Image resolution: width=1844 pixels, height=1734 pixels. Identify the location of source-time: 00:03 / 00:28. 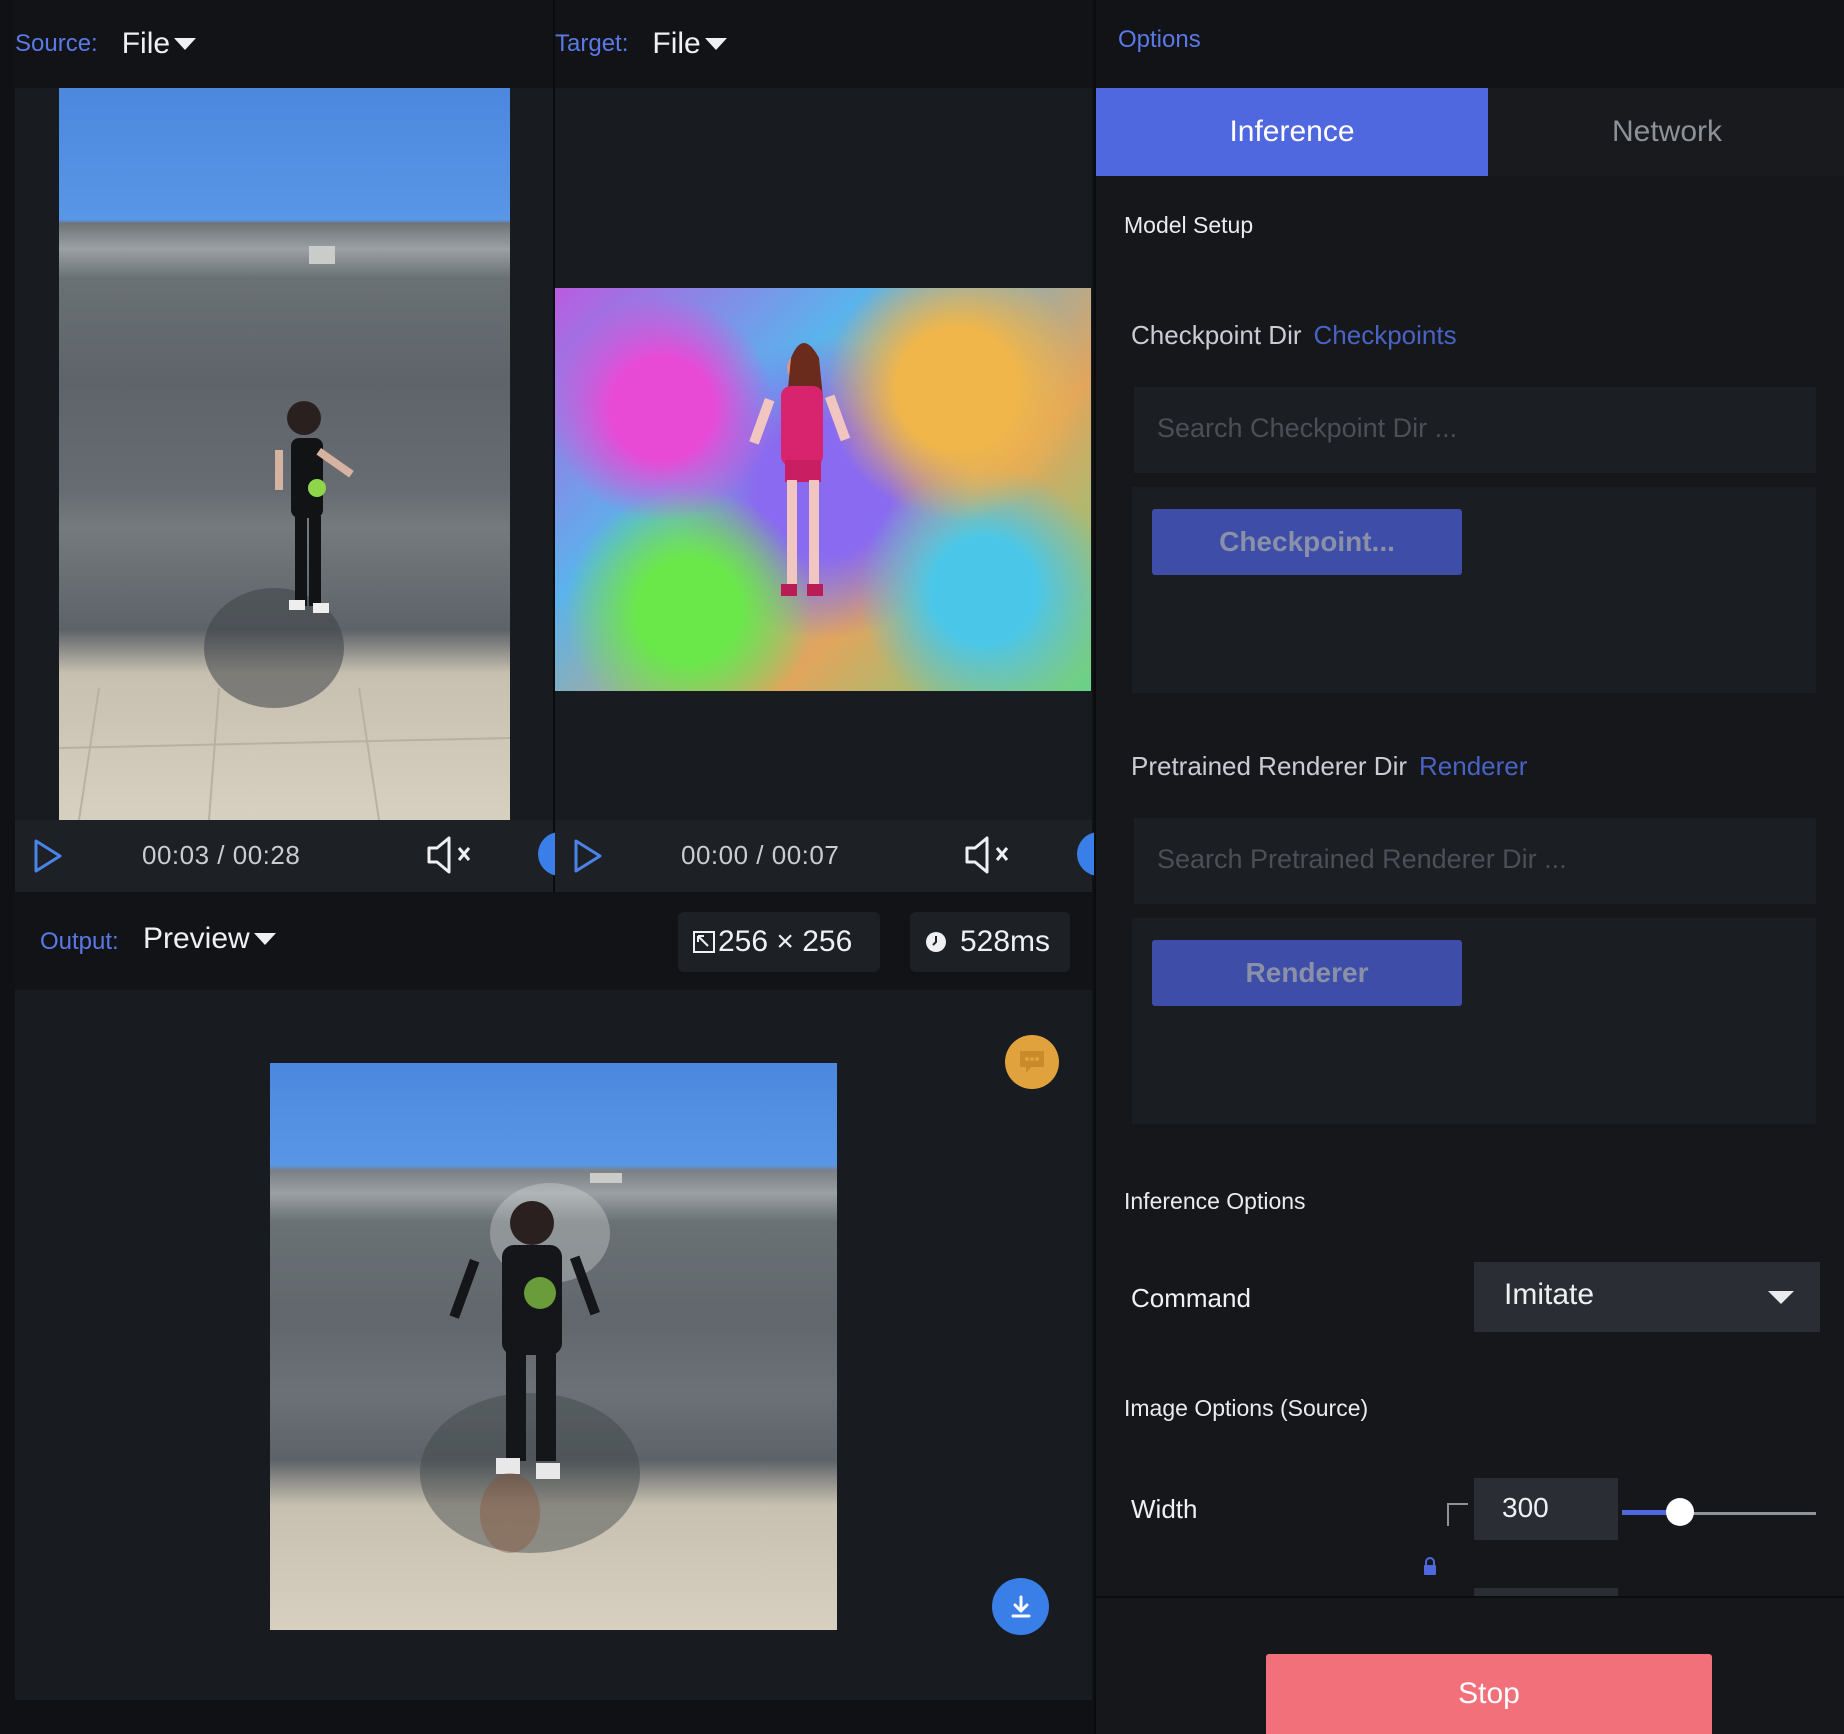
(221, 855).